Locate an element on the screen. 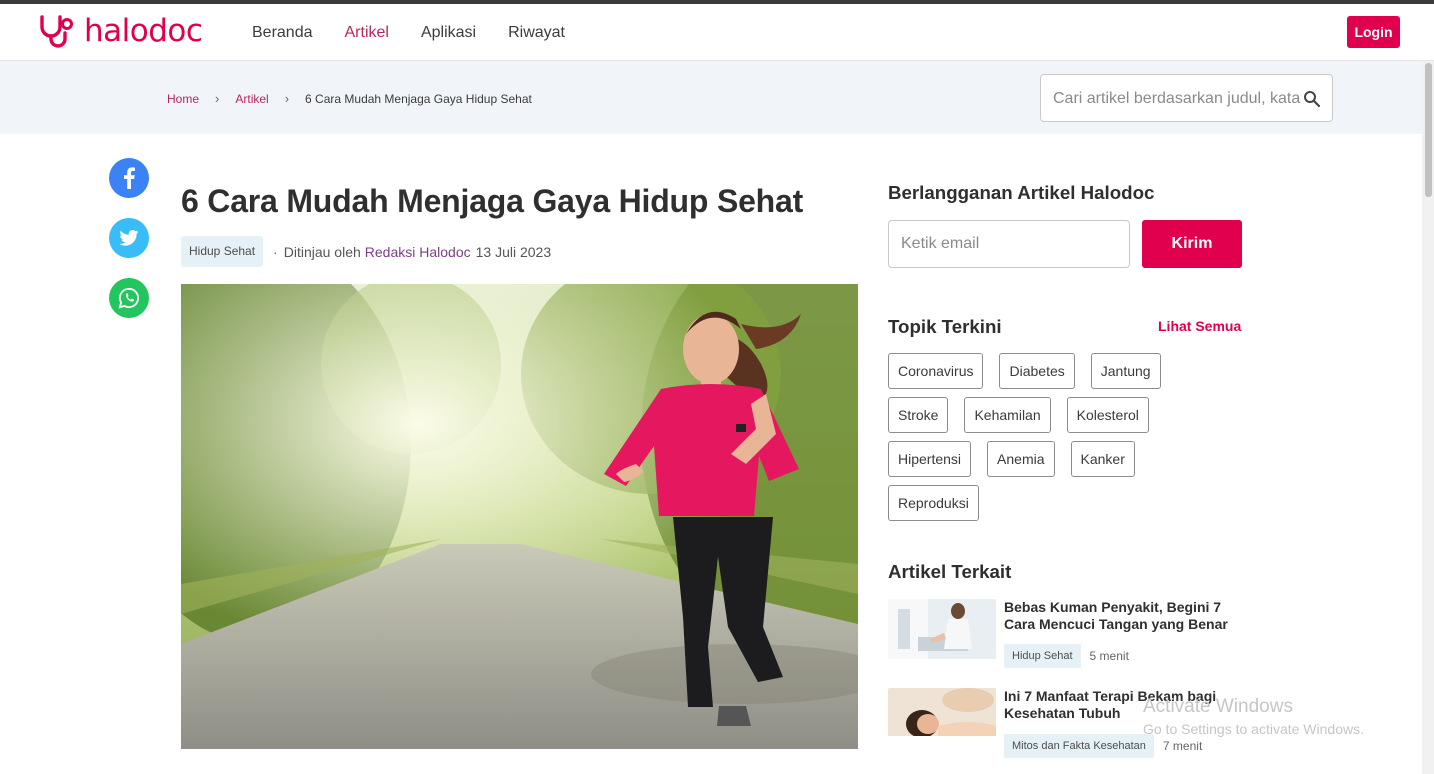 This screenshot has height=774, width=1434. share-facebook-button is located at coordinates (129, 178).